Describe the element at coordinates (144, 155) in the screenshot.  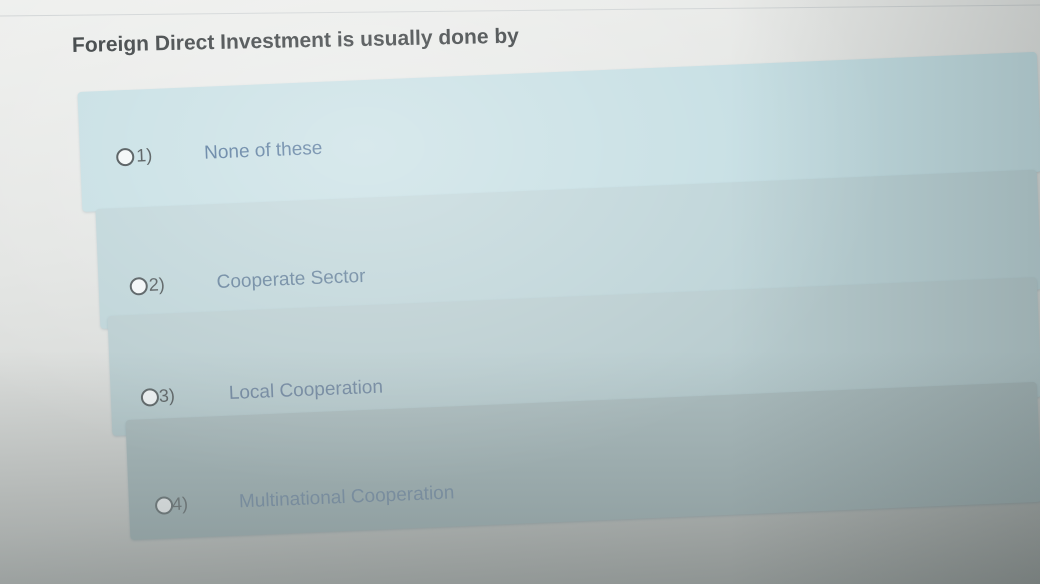
I see `option-number-1: 1)` at that location.